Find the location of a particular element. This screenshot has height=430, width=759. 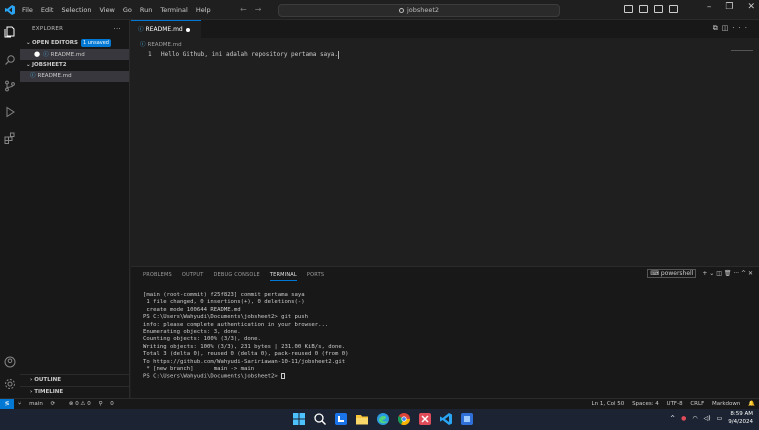

close-button: ✕ is located at coordinates (751, 7).